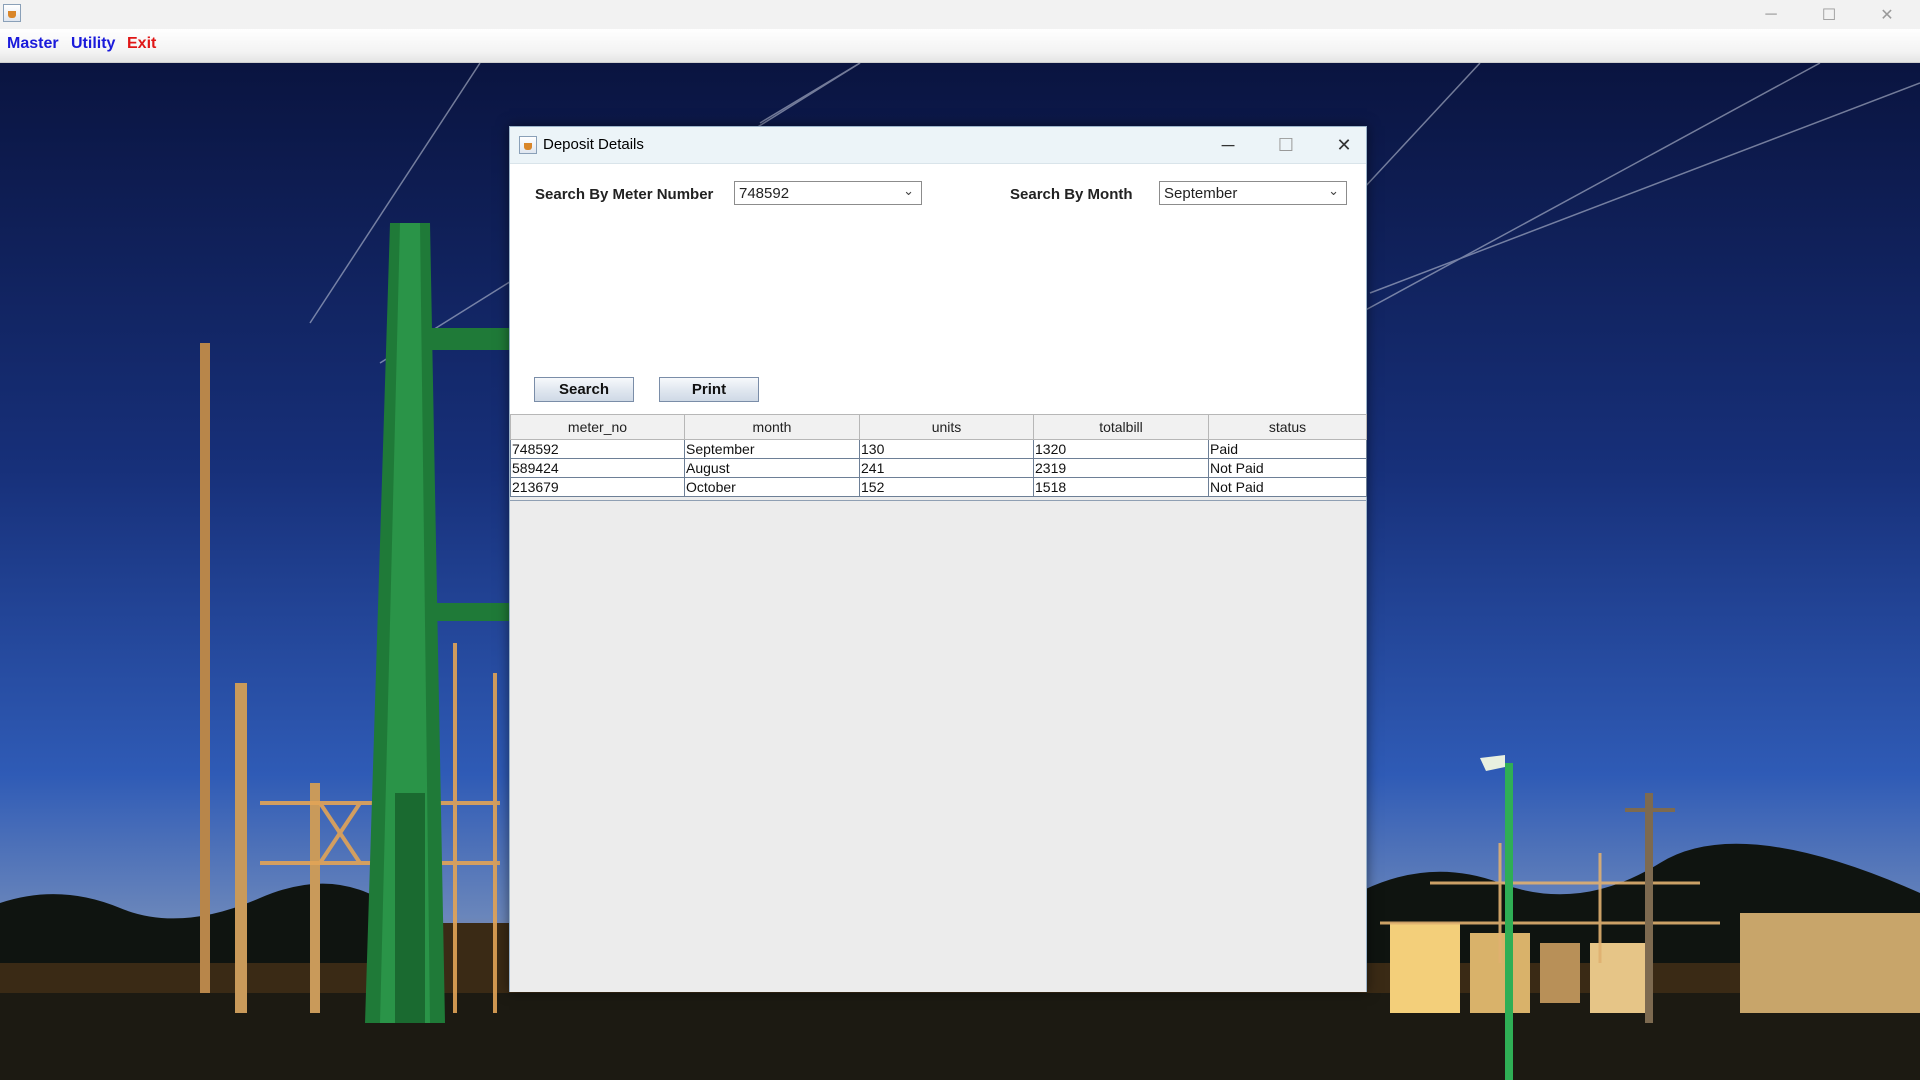 This screenshot has width=1920, height=1080. What do you see at coordinates (1121, 487) in the screenshot?
I see `cell-totalbill: 1518` at bounding box center [1121, 487].